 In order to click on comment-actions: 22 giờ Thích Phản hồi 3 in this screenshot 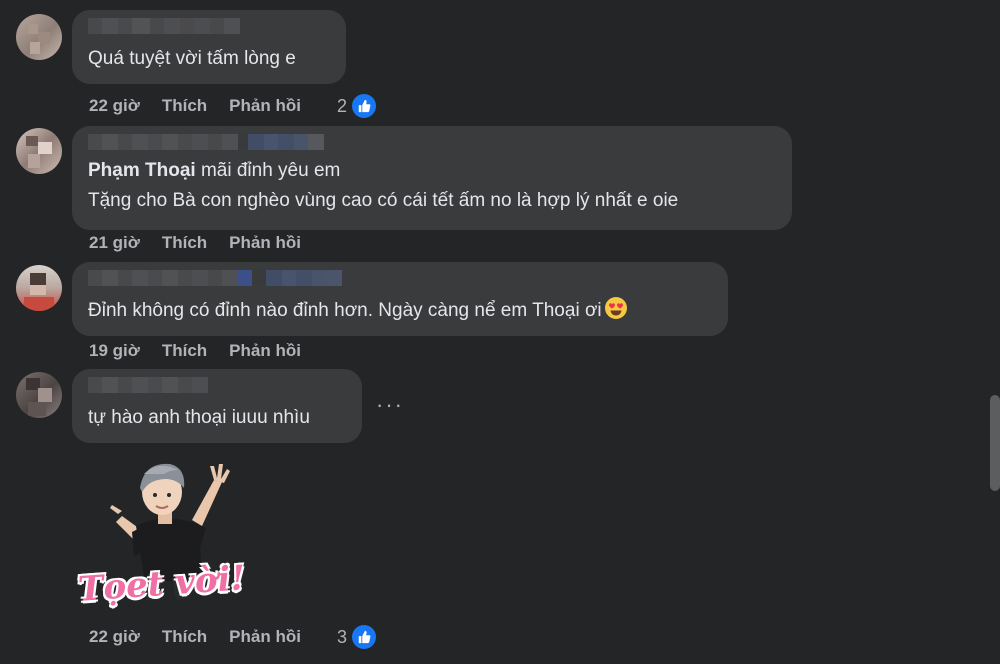, I will do `click(233, 637)`.